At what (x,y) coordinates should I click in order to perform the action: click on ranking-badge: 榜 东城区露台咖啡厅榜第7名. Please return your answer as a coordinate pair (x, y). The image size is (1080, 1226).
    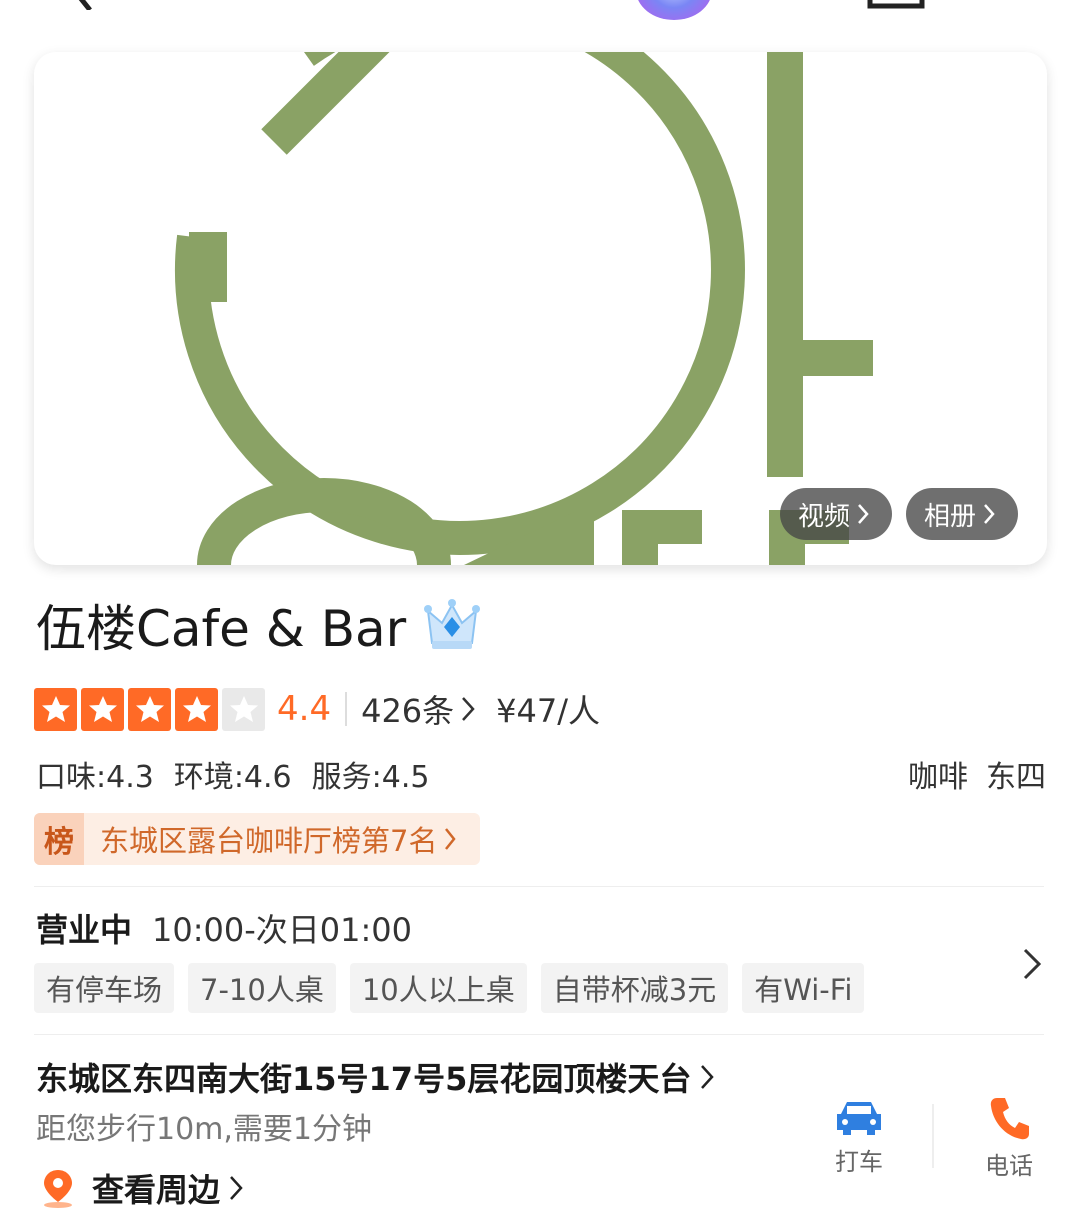
    Looking at the image, I should click on (257, 839).